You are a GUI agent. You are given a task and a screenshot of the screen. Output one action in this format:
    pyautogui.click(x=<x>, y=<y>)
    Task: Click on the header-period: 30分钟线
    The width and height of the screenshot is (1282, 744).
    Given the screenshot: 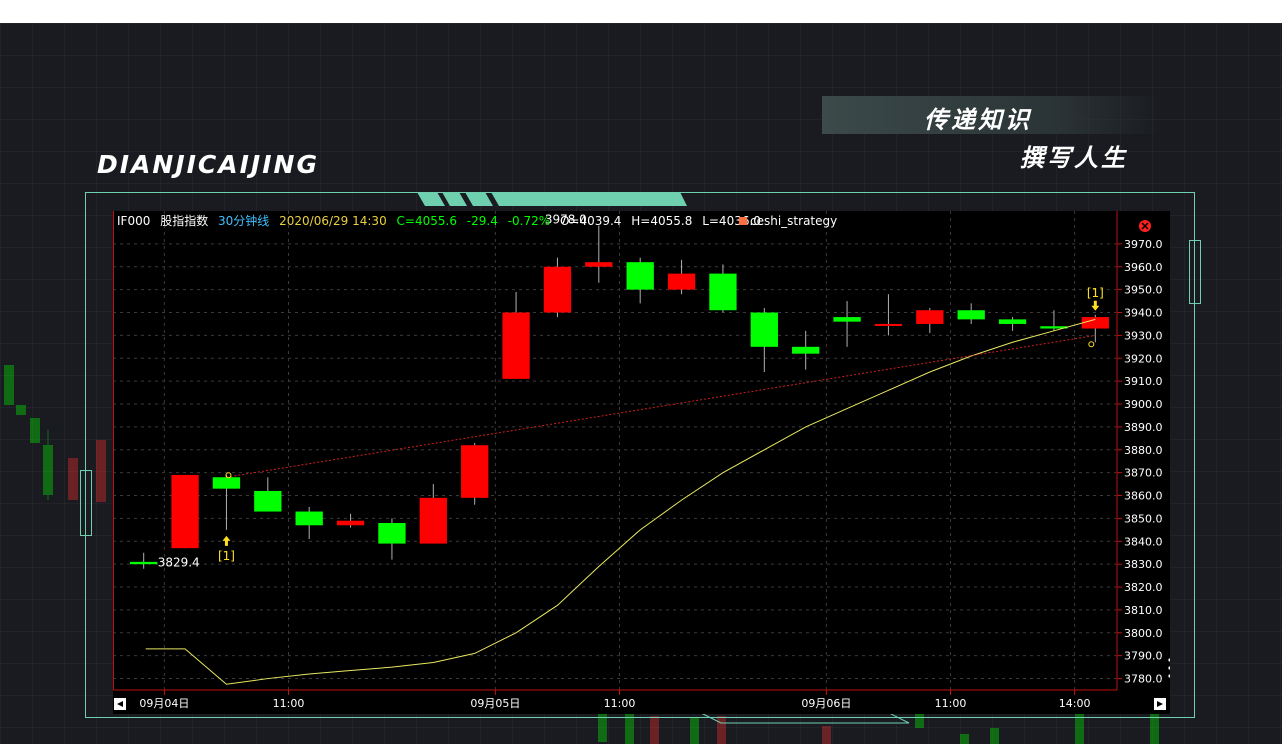 What is the action you would take?
    pyautogui.click(x=243, y=220)
    